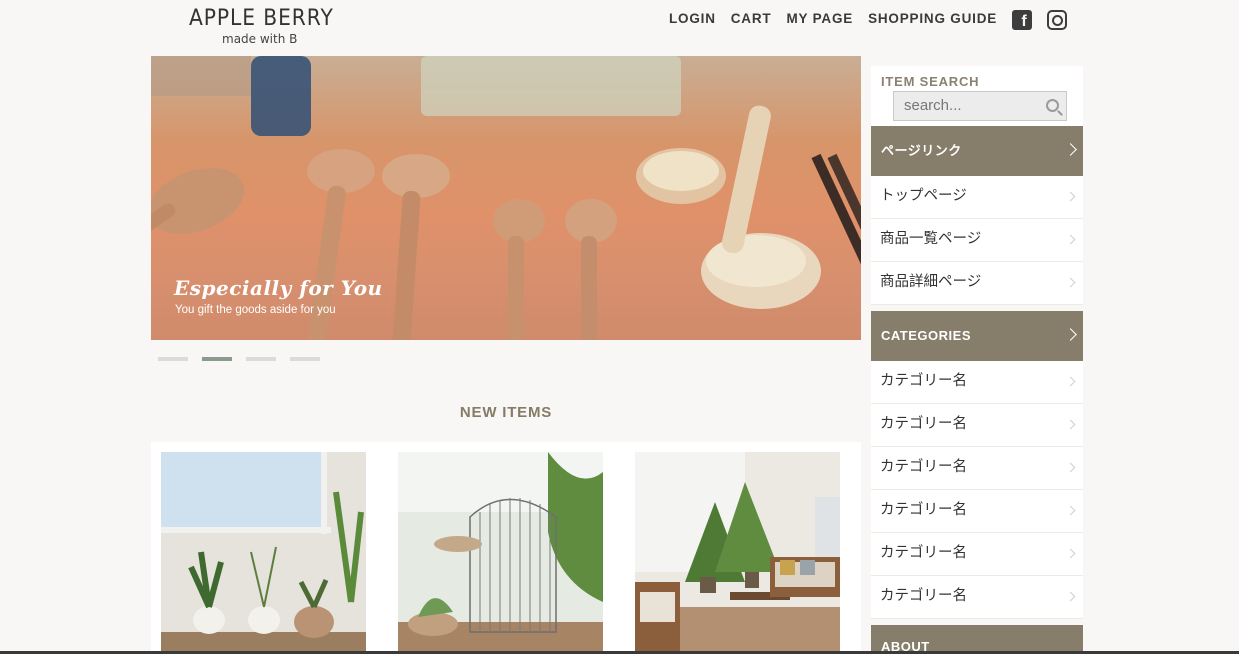  Describe the element at coordinates (932, 18) in the screenshot. I see `nav-shopping-guide: SHOPPING GUIDE` at that location.